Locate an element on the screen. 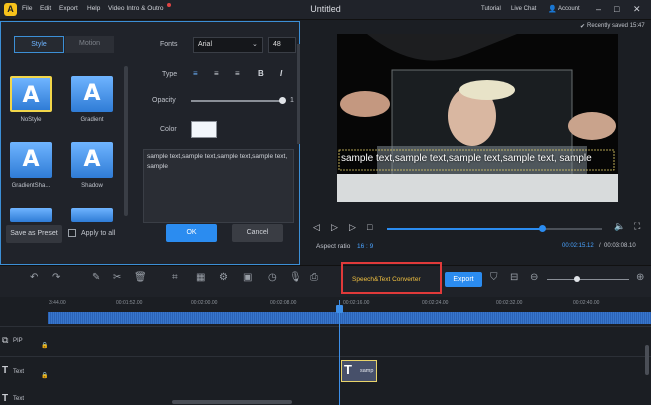 The height and width of the screenshot is (405, 651). ok-button: OK is located at coordinates (191, 233).